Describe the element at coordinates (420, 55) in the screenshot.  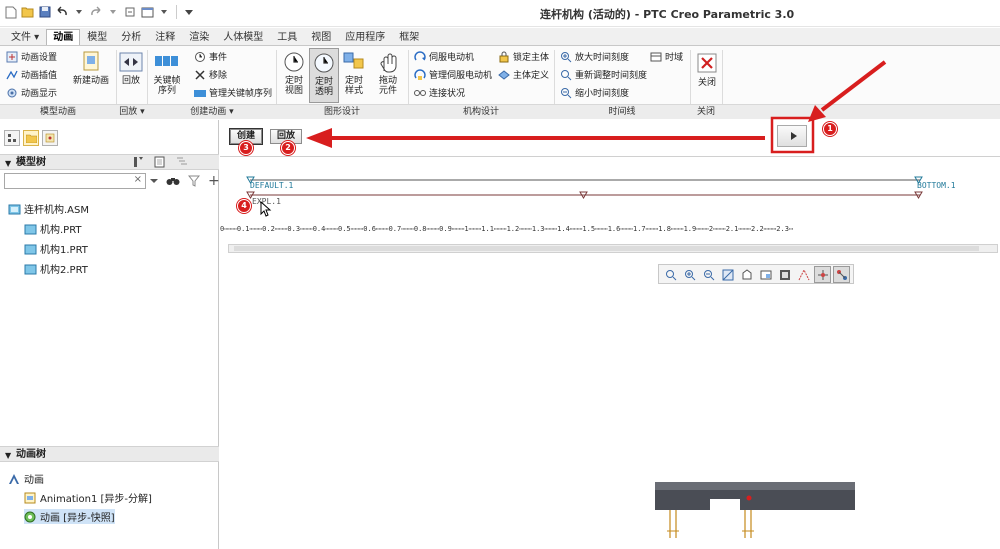
I see `servo-motor-icon` at that location.